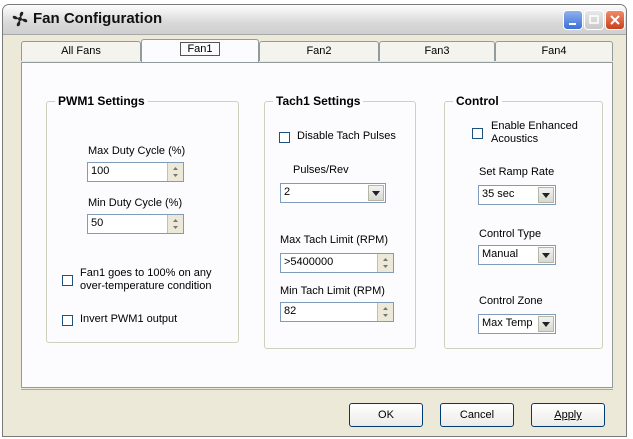 The image size is (633, 439). What do you see at coordinates (498, 194) in the screenshot?
I see `ramp-rate-value: 35 sec` at bounding box center [498, 194].